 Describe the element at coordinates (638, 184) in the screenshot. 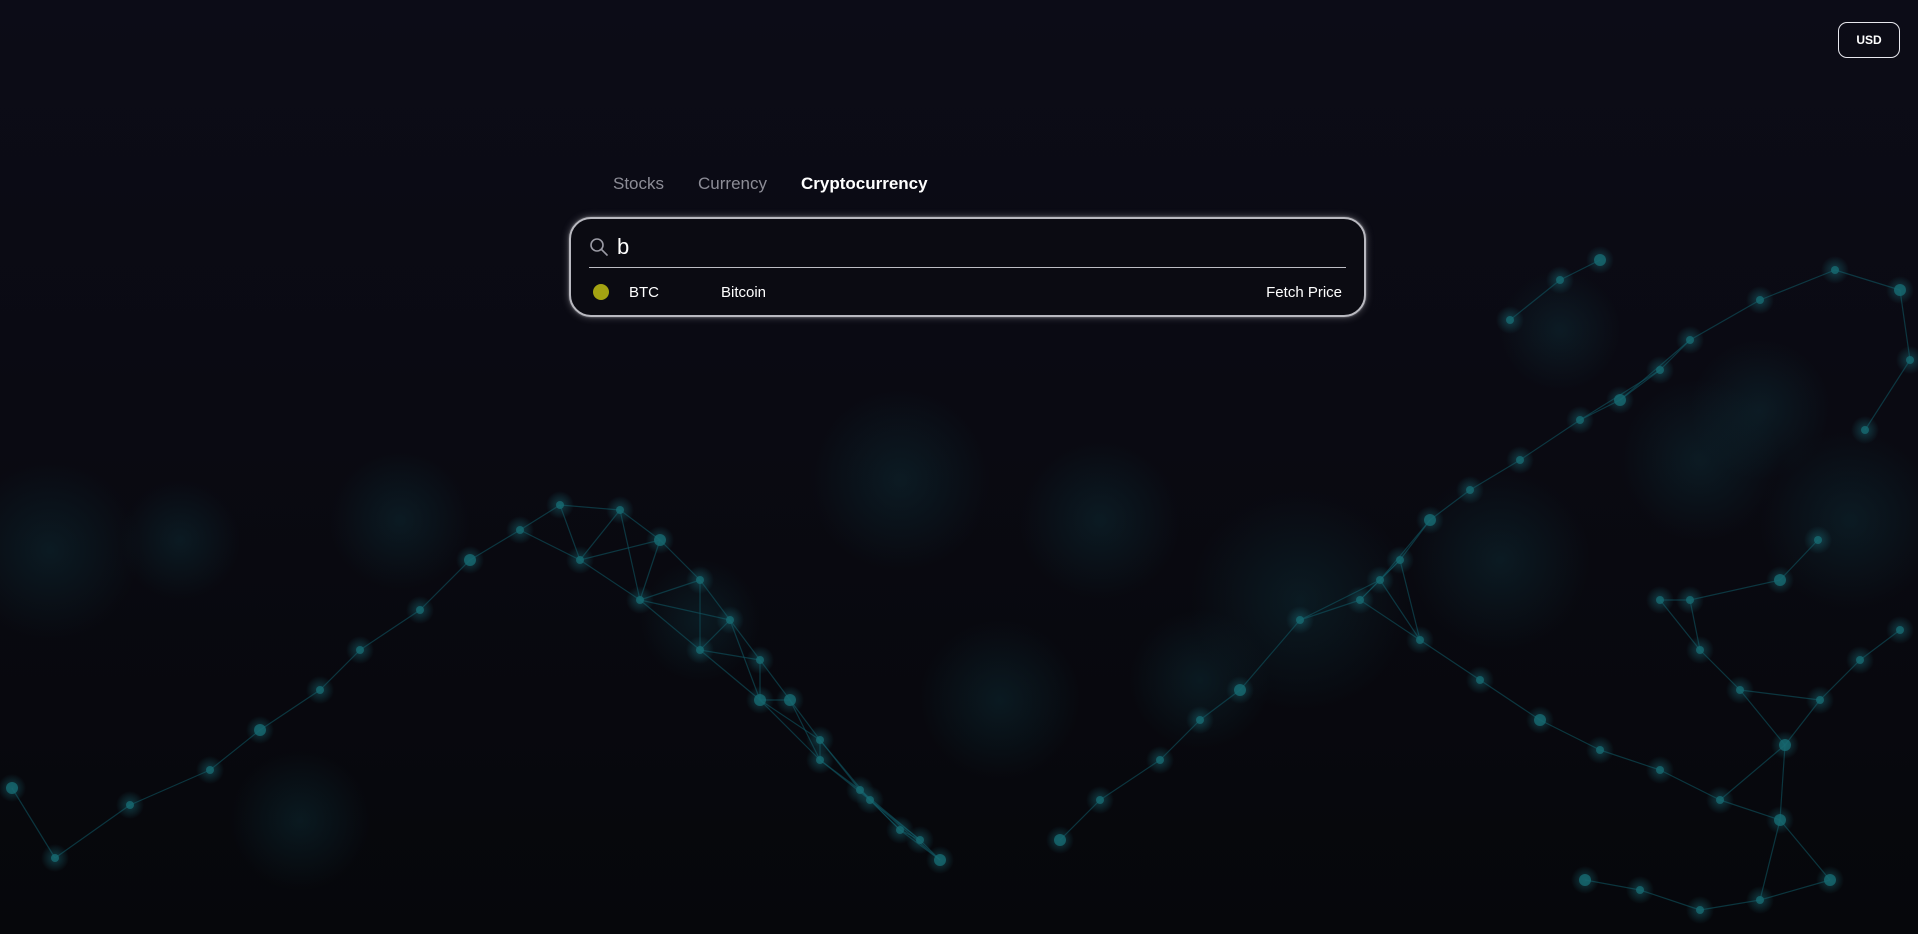

I see `tab-stocks: Stocks` at that location.